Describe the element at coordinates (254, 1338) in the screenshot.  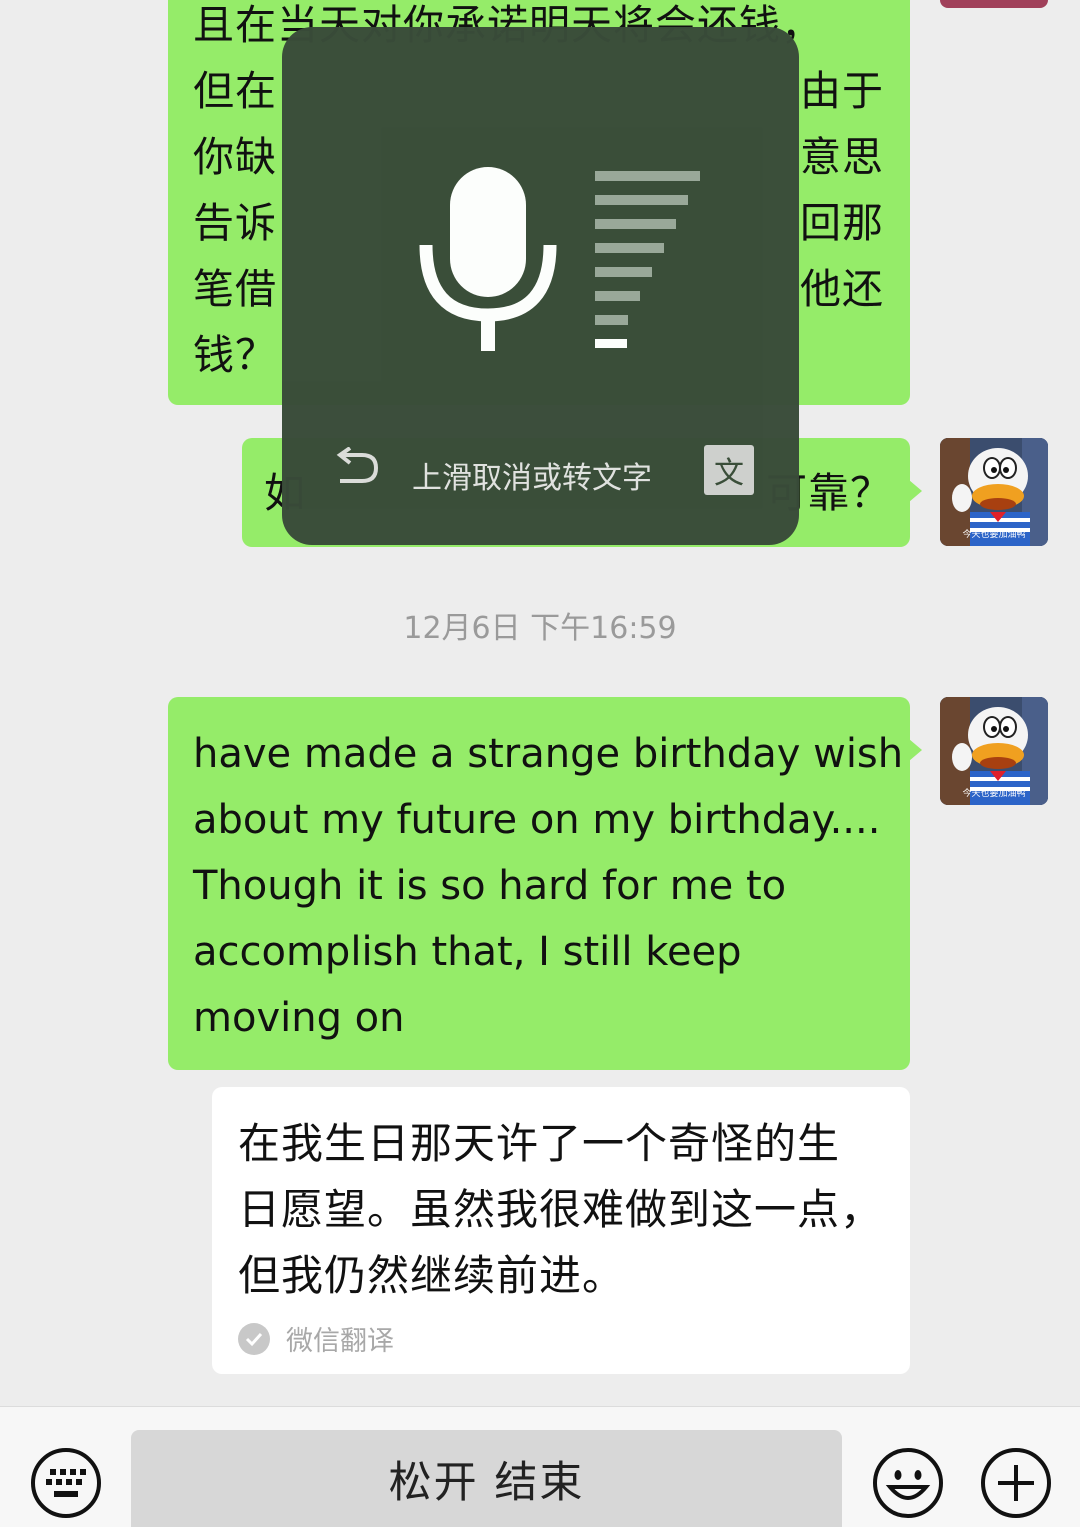
I see `check-circle-icon` at that location.